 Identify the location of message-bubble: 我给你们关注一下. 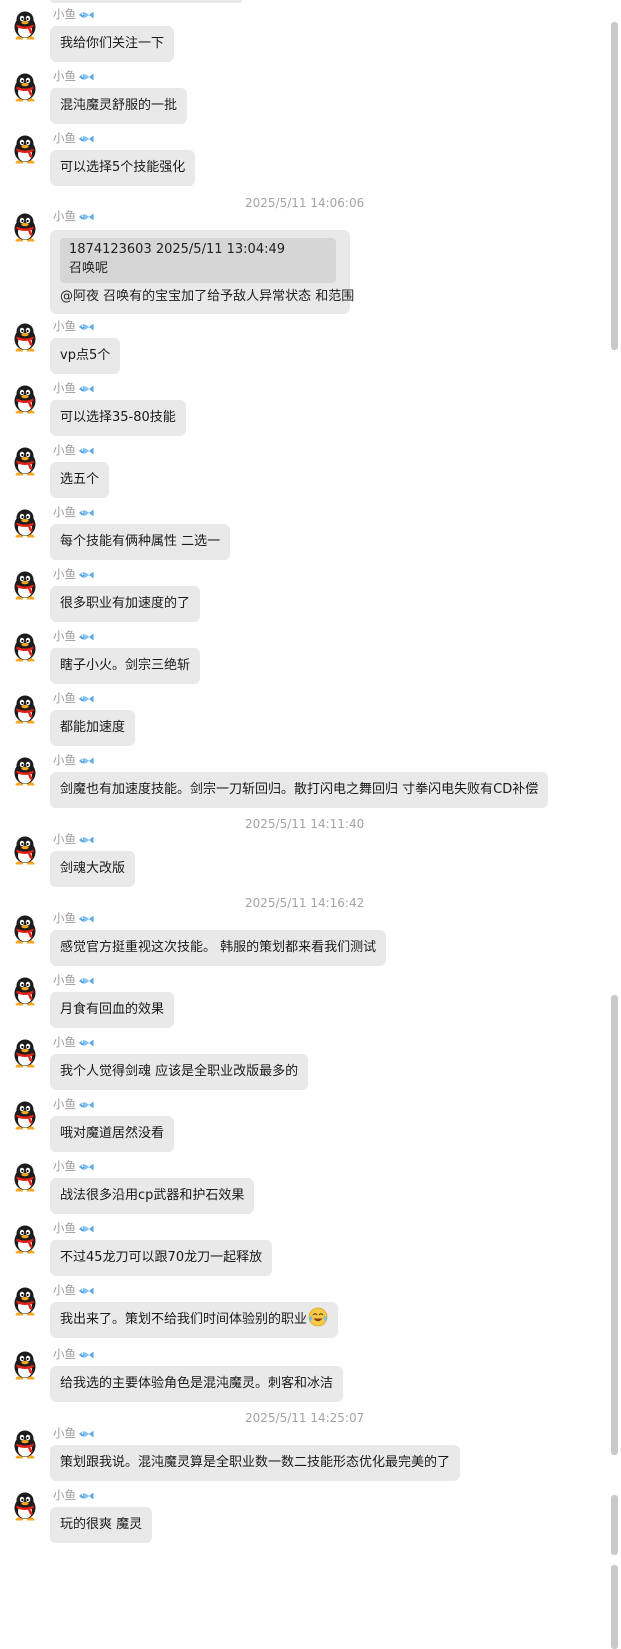
(112, 44).